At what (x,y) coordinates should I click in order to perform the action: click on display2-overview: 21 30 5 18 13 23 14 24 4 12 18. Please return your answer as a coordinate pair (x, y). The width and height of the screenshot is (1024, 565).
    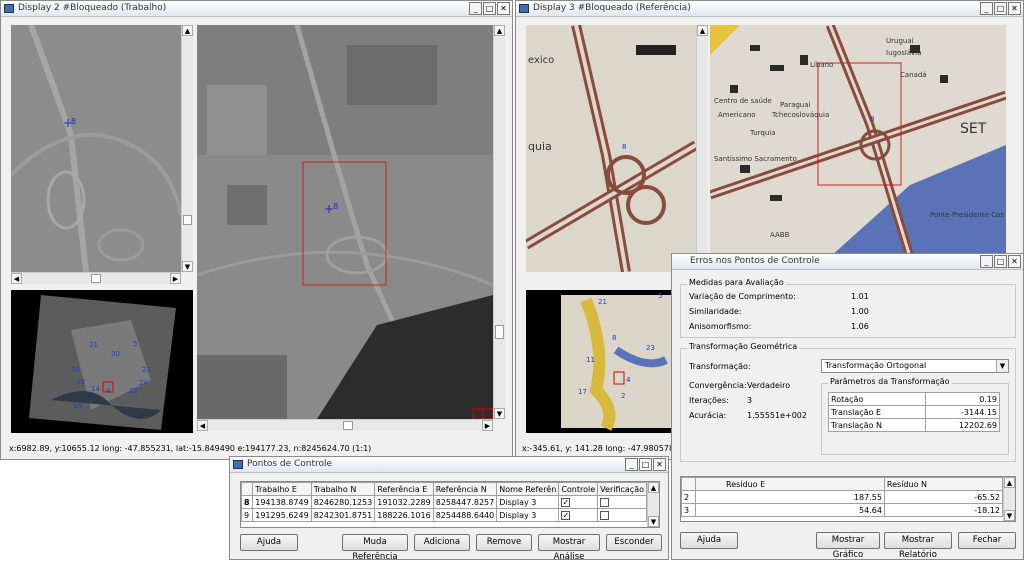
    Looking at the image, I should click on (102, 361).